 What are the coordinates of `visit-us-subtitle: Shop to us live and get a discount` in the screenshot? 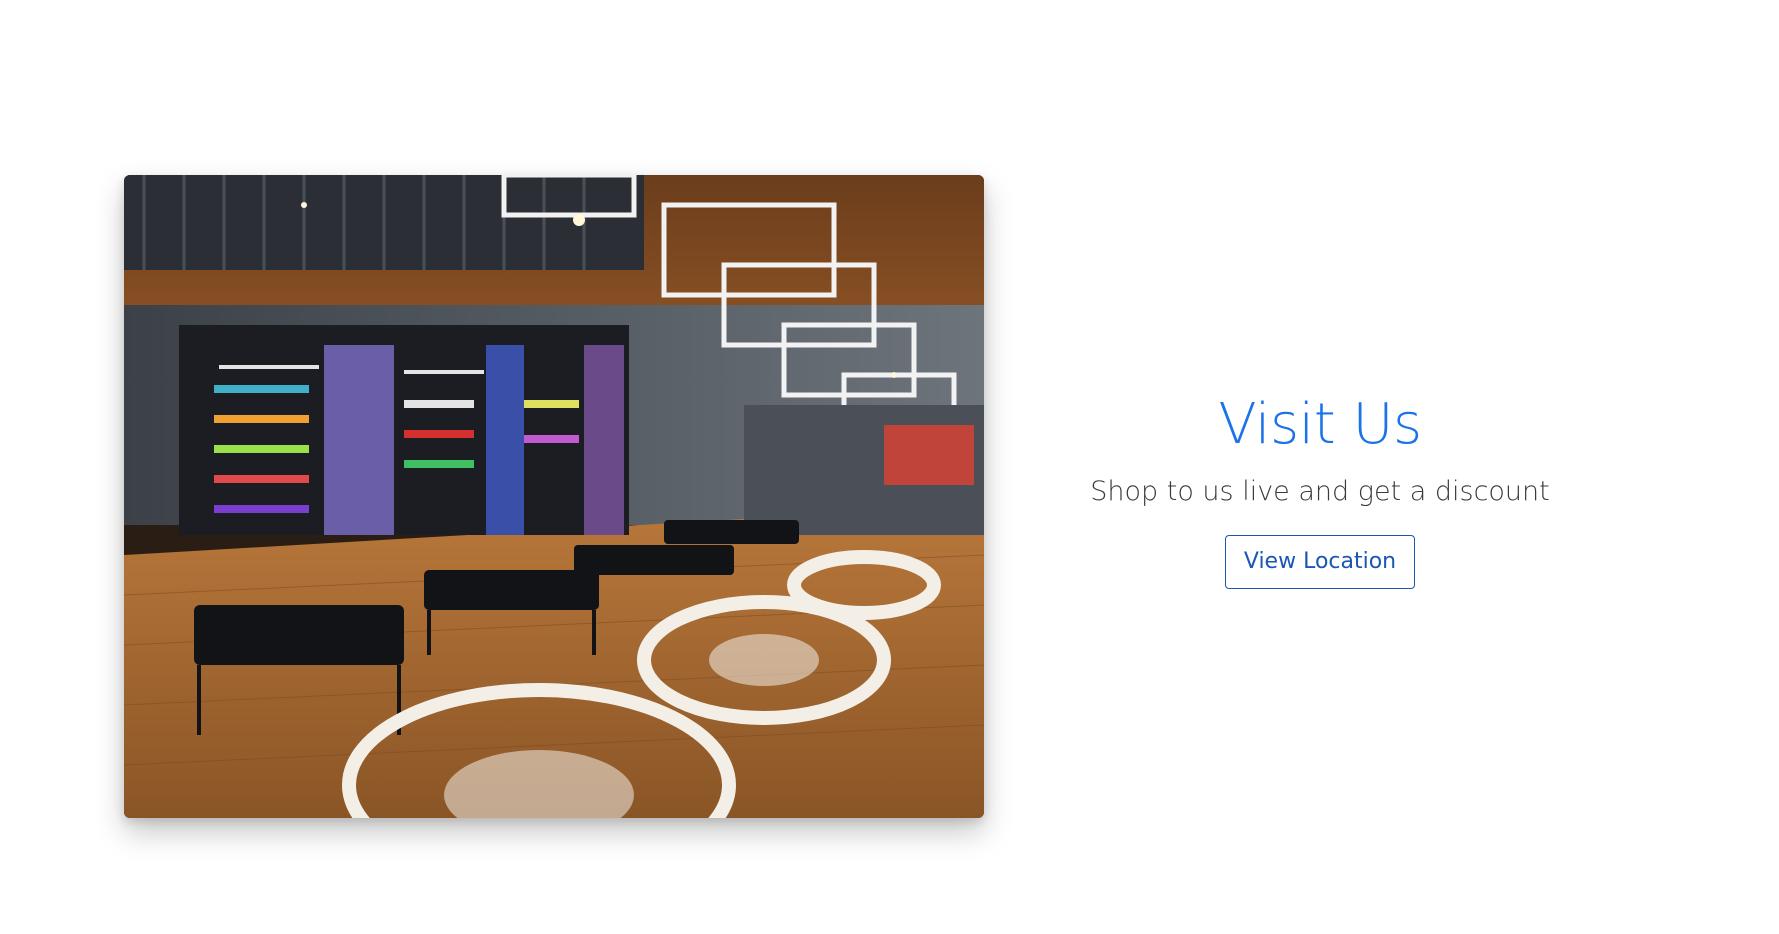 It's located at (1320, 491).